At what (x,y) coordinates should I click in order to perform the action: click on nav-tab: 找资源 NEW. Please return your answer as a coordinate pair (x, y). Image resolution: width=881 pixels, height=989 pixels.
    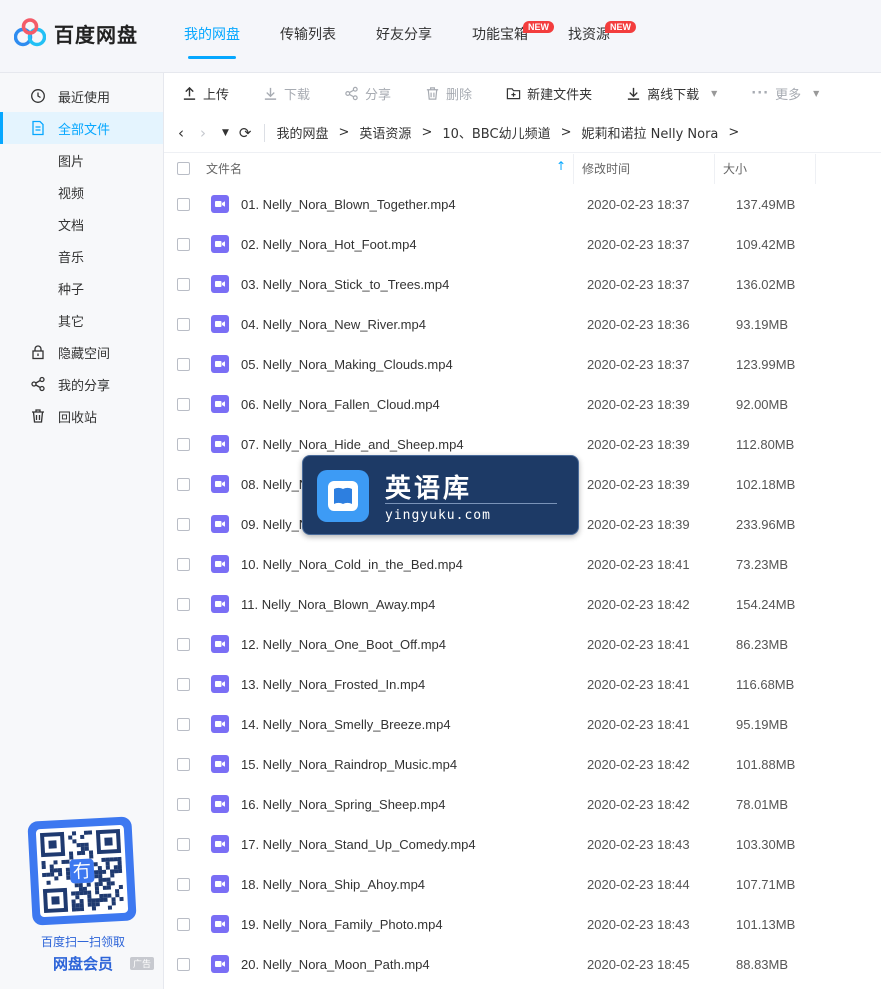
    Looking at the image, I should click on (602, 36).